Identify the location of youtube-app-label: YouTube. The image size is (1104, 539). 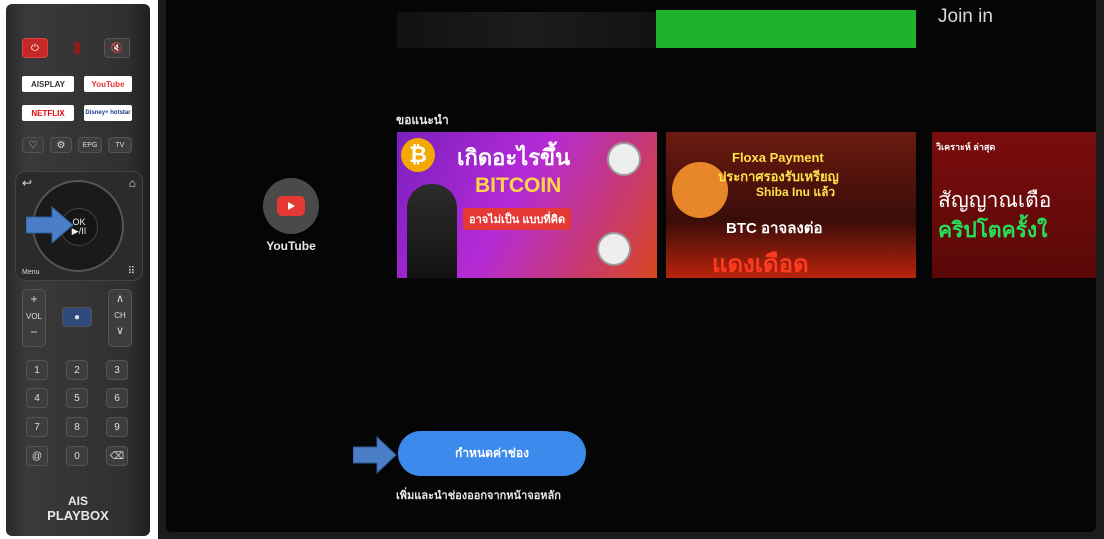
(291, 246).